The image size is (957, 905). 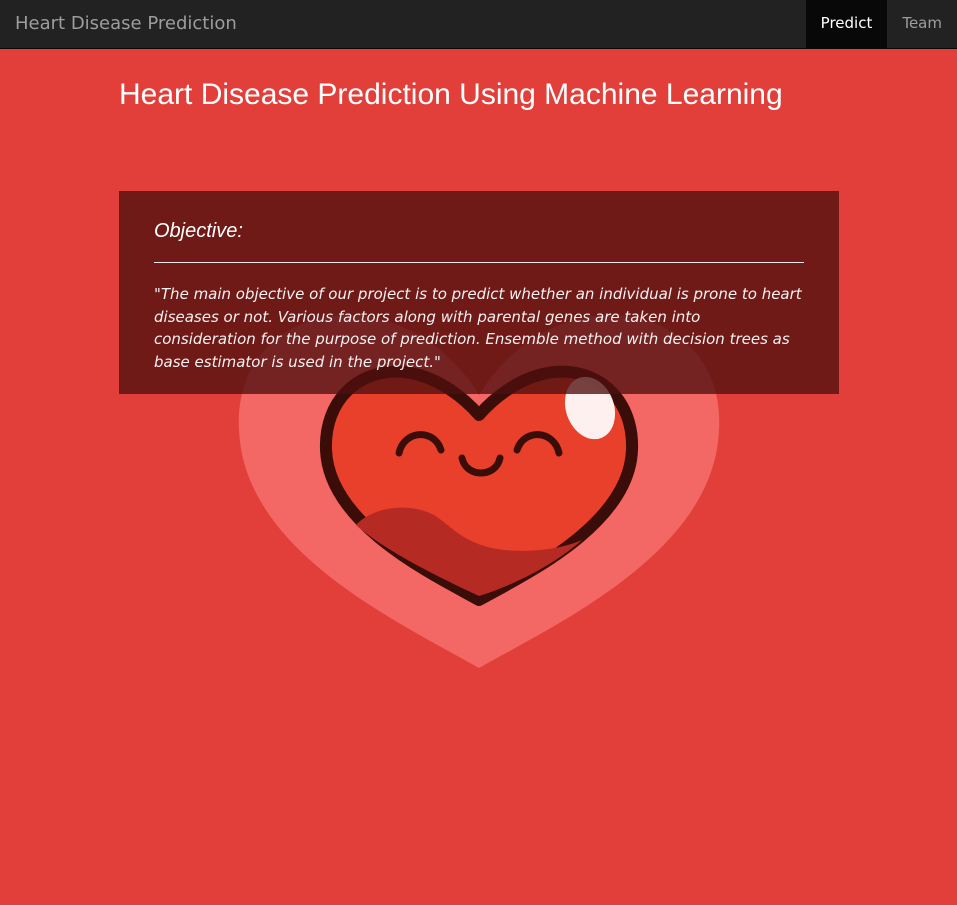 What do you see at coordinates (198, 231) in the screenshot?
I see `objective-heading: Objective:` at bounding box center [198, 231].